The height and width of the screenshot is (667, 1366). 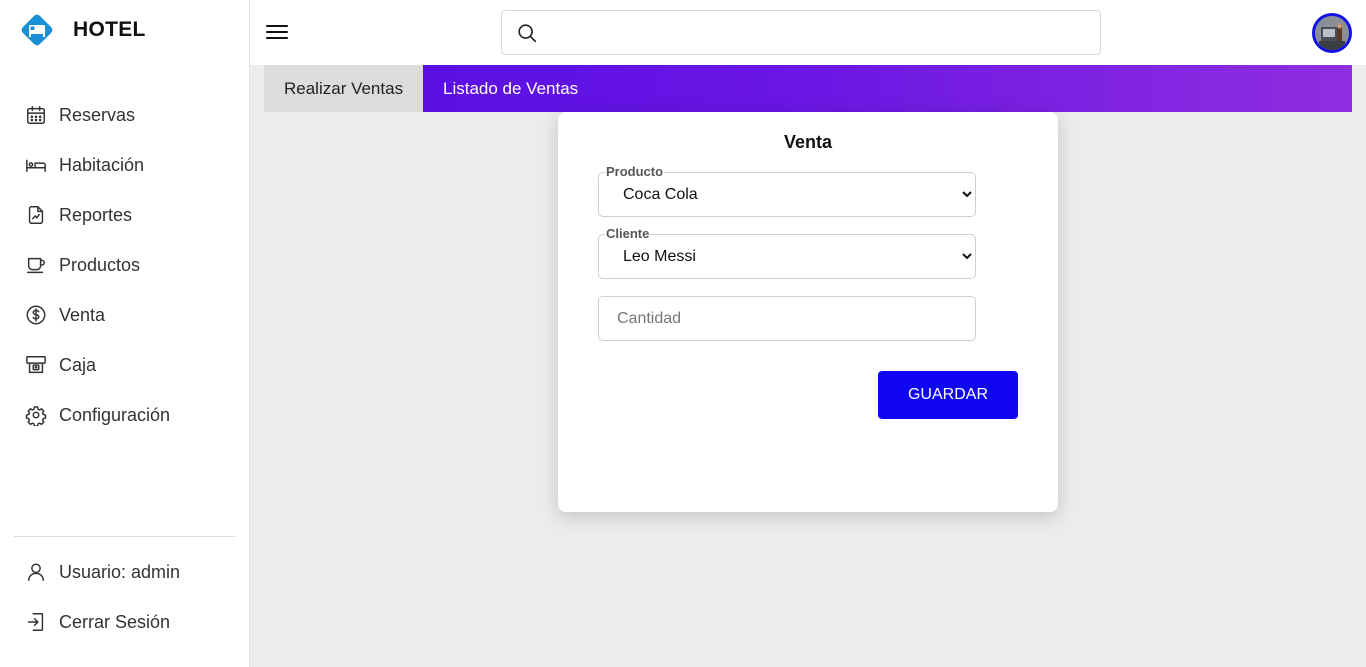 I want to click on avatar, so click(x=1332, y=33).